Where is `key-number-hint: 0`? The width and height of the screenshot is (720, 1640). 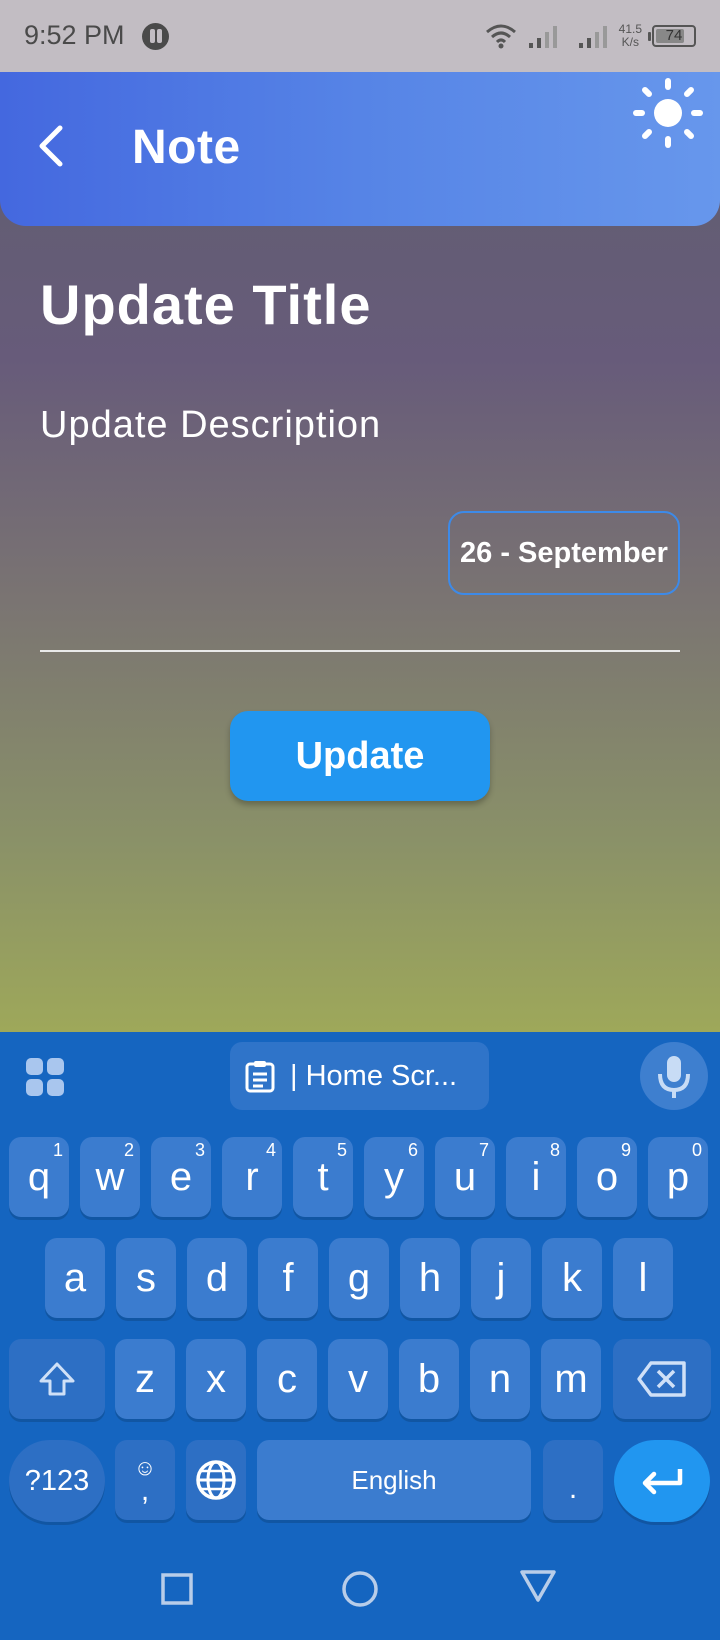 key-number-hint: 0 is located at coordinates (696, 1150).